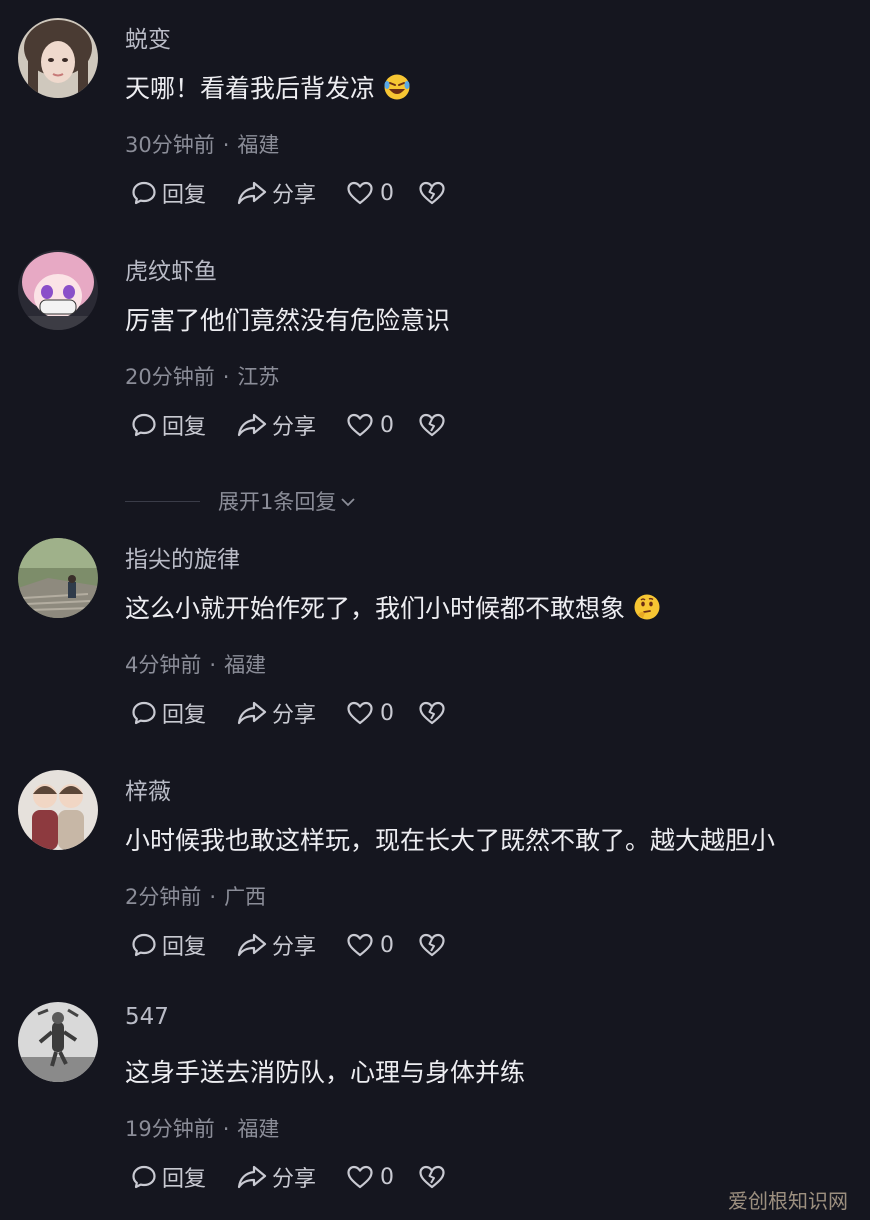  I want to click on comment-text-content: 这么小就开始作死了，我们小时候都不敢想象, so click(375, 608).